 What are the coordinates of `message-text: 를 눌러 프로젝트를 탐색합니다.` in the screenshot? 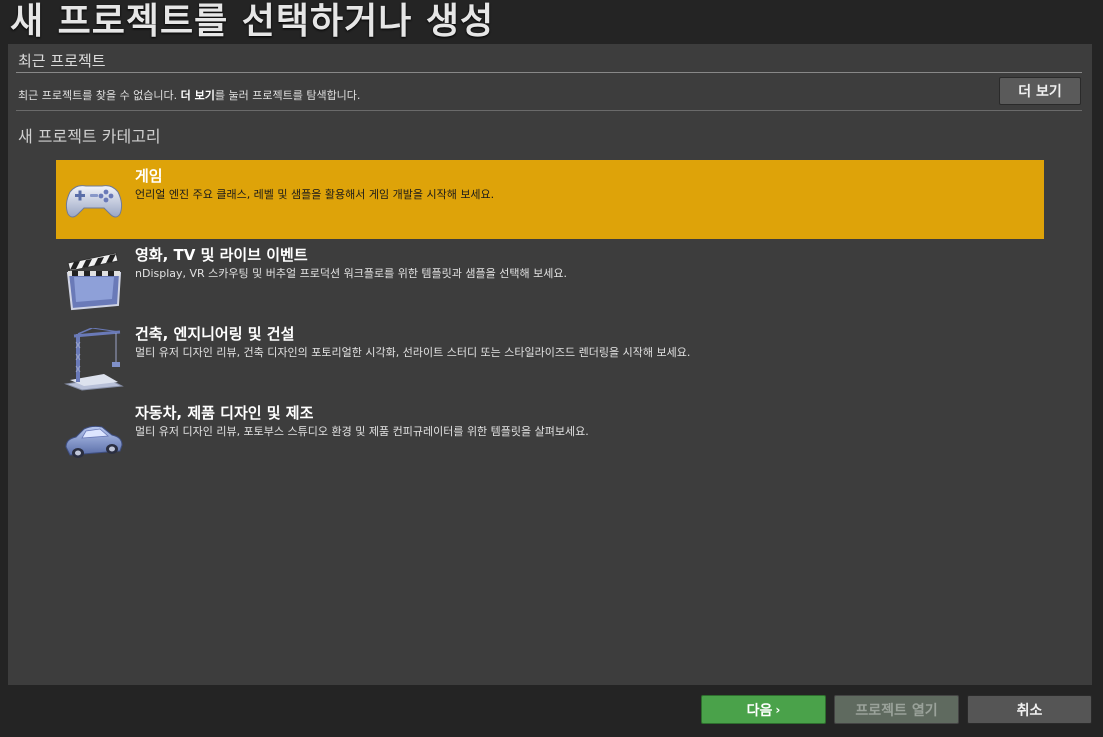 It's located at (287, 95).